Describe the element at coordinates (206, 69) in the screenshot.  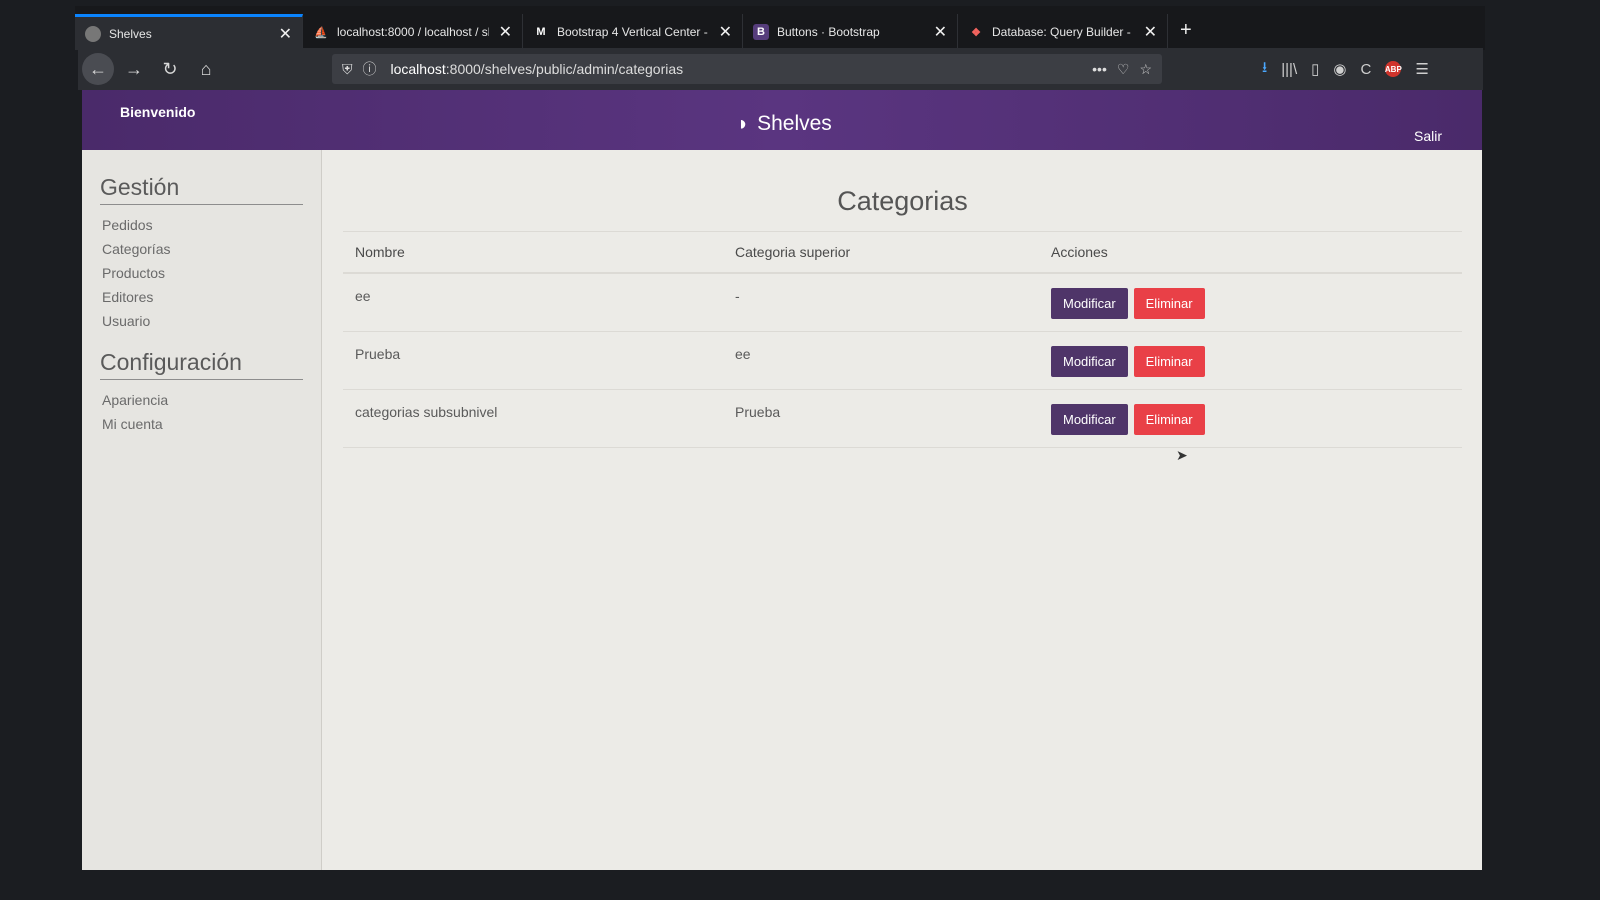
I see `home-icon: ⌂` at that location.